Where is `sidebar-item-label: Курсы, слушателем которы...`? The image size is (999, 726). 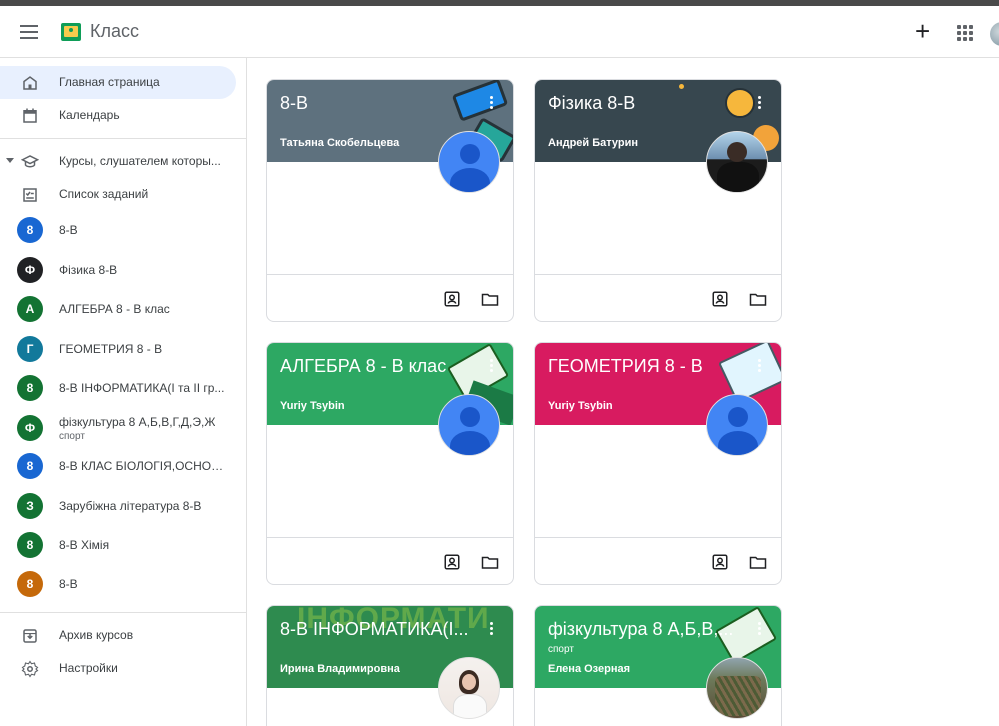
sidebar-item-label: Курсы, слушателем которы... is located at coordinates (140, 161).